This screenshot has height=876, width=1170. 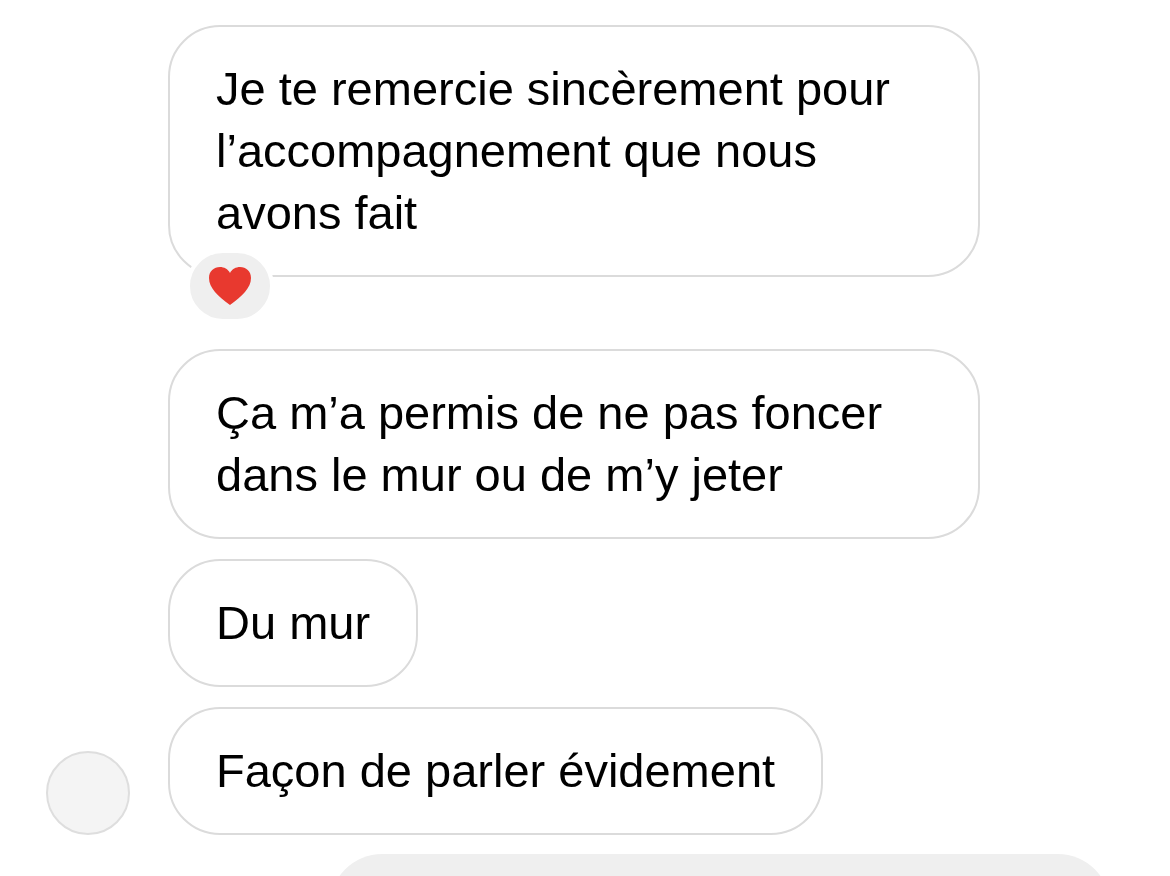 What do you see at coordinates (496, 771) in the screenshot?
I see `message-bubble: Façon de parler évidement` at bounding box center [496, 771].